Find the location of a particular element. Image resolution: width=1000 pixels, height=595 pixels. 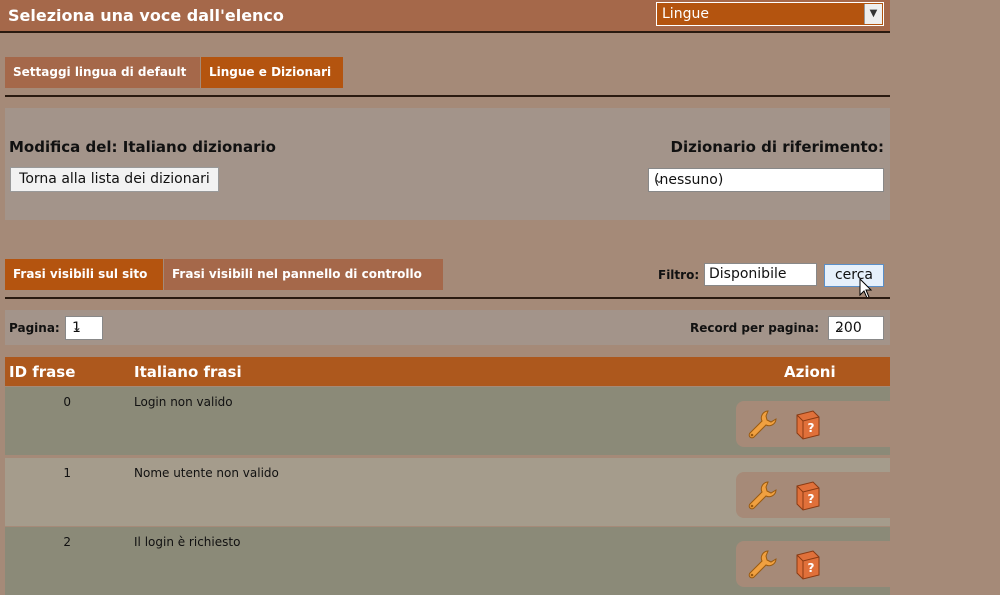

back-to-dictionaries-button: Torna alla lista dei dizionari is located at coordinates (114, 179).